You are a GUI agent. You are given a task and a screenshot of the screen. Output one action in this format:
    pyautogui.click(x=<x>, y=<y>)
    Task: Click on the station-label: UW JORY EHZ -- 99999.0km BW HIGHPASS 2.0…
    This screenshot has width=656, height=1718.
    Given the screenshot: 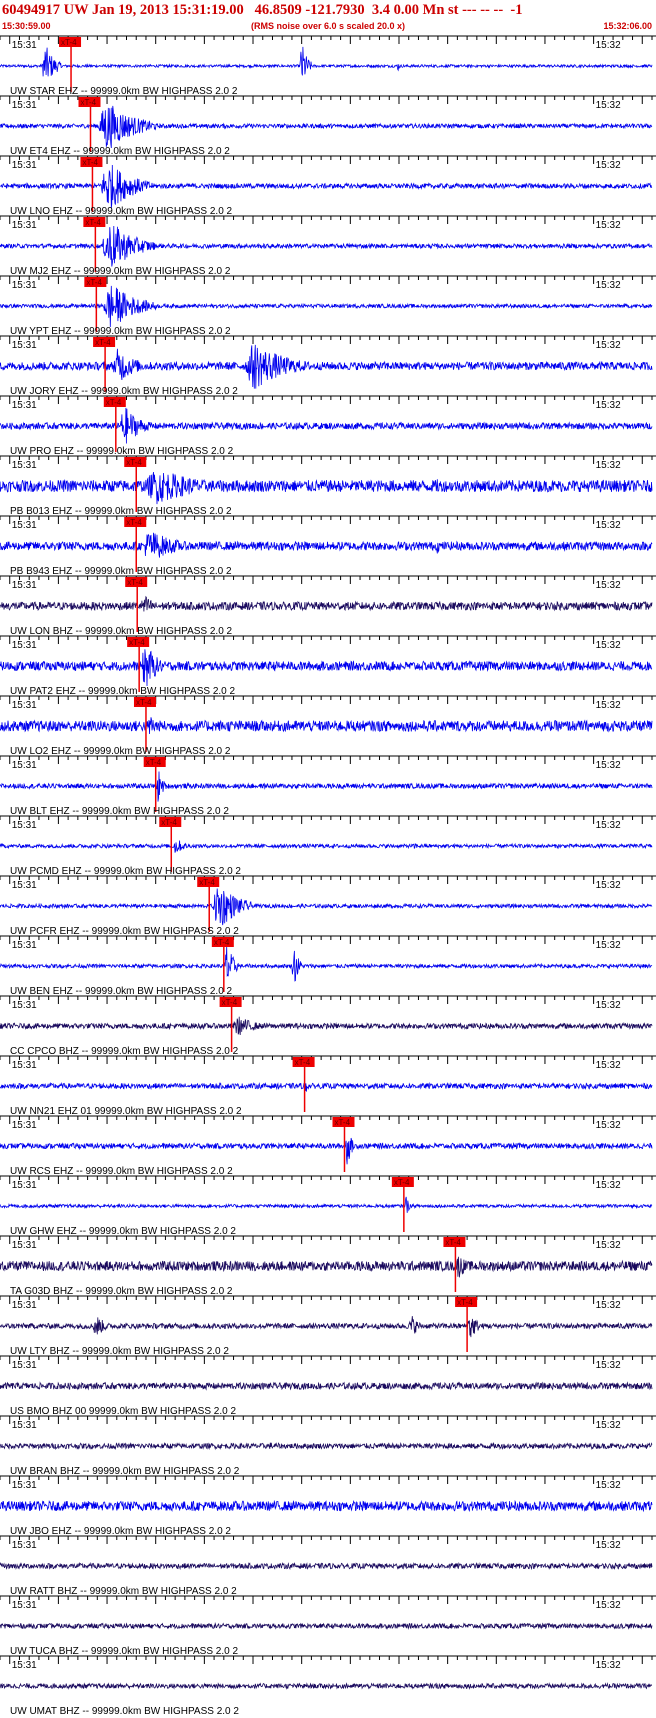 What is the action you would take?
    pyautogui.click(x=124, y=391)
    